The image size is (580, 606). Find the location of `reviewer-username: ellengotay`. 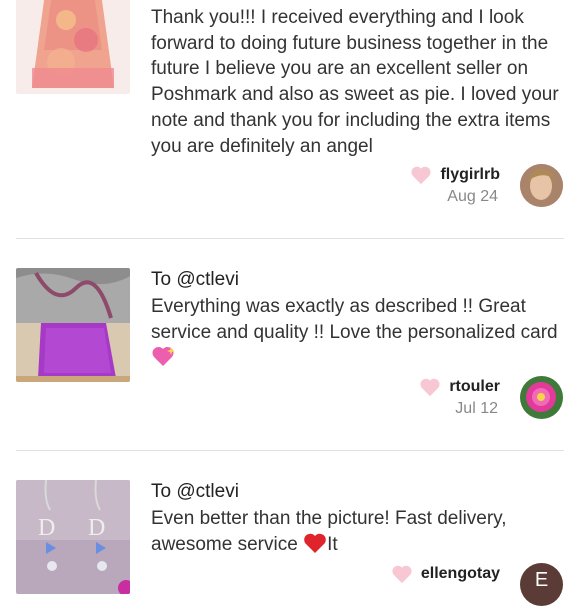

reviewer-username: ellengotay is located at coordinates (460, 574).